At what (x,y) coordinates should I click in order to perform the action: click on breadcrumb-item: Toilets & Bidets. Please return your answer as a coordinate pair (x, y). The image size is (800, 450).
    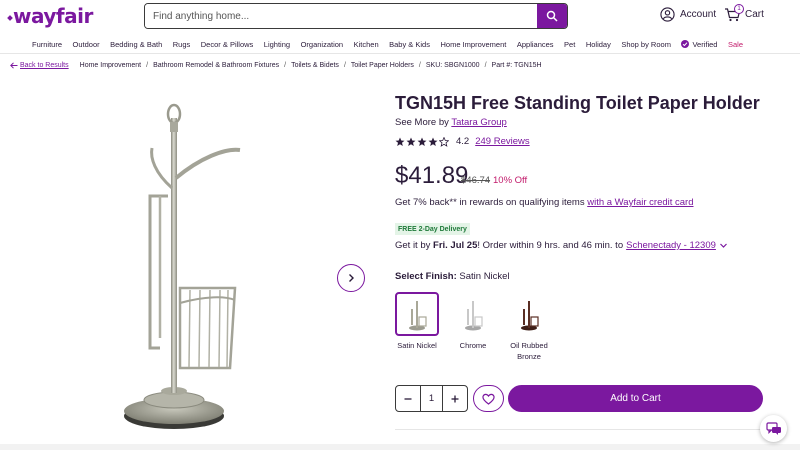
    Looking at the image, I should click on (315, 65).